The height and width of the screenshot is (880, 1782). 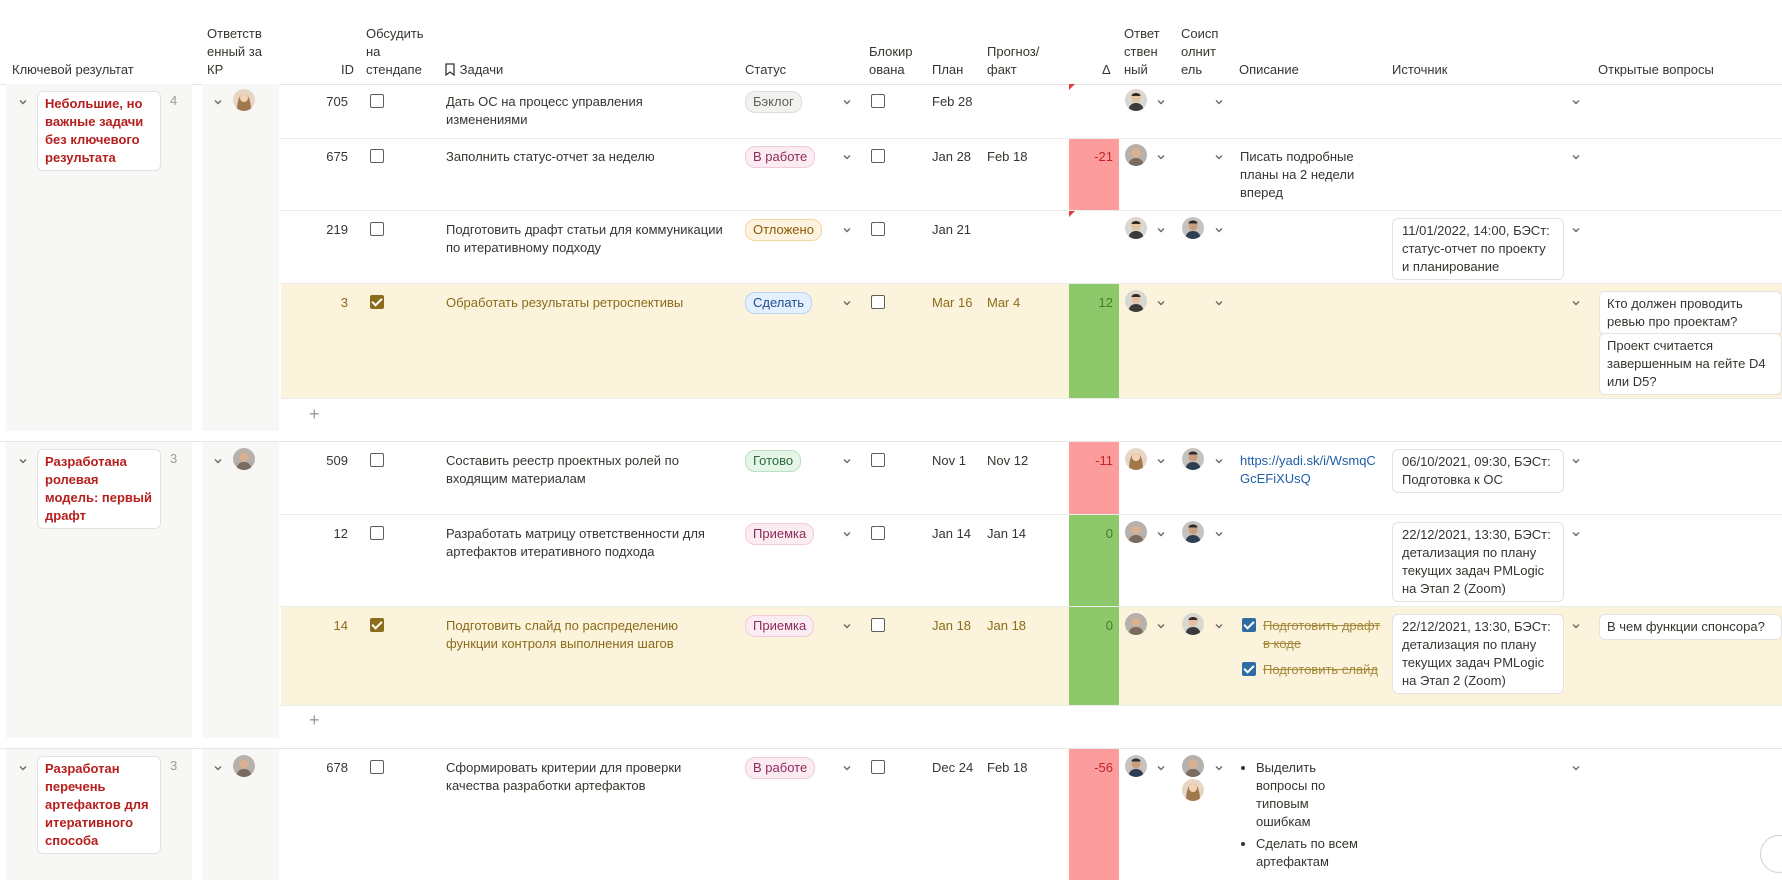 What do you see at coordinates (773, 102) in the screenshot?
I see `status-badge: Бэклог` at bounding box center [773, 102].